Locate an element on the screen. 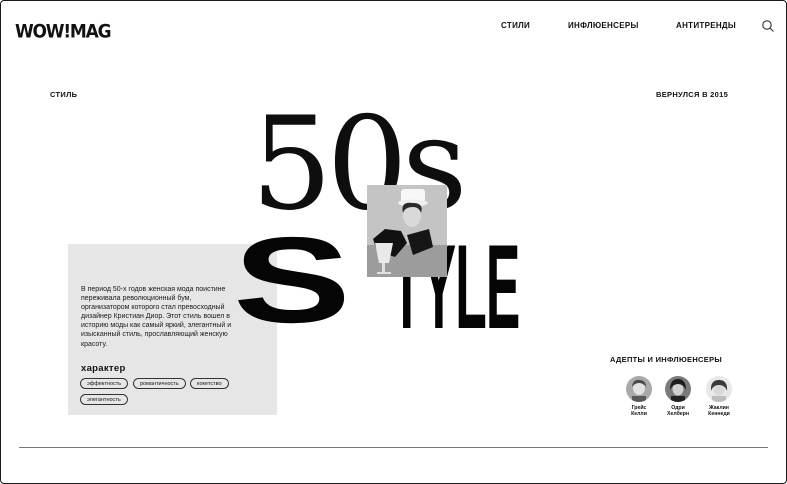 The width and height of the screenshot is (787, 484). person-audrey-hepburn: Одри Хелберн is located at coordinates (678, 396).